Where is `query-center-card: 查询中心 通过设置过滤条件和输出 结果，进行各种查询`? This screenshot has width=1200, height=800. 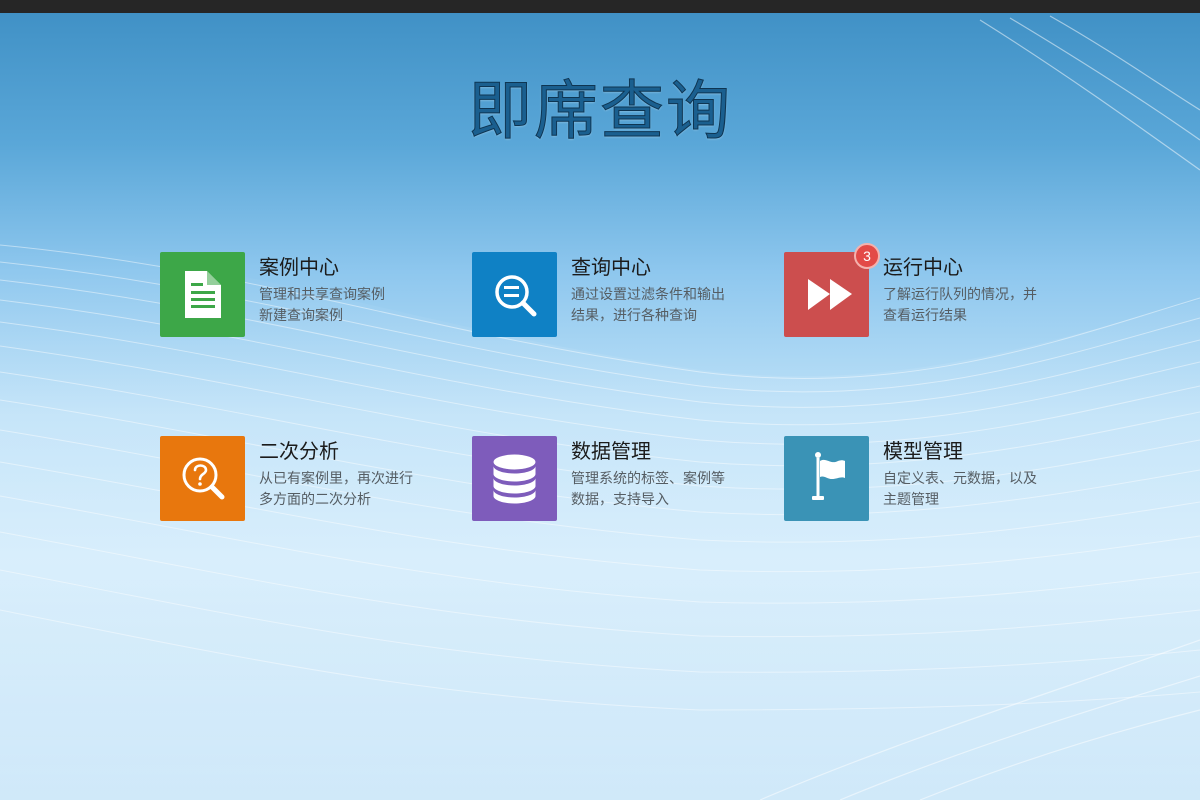 query-center-card: 查询中心 通过设置过滤条件和输出 结果，进行各种查询 is located at coordinates (617, 295).